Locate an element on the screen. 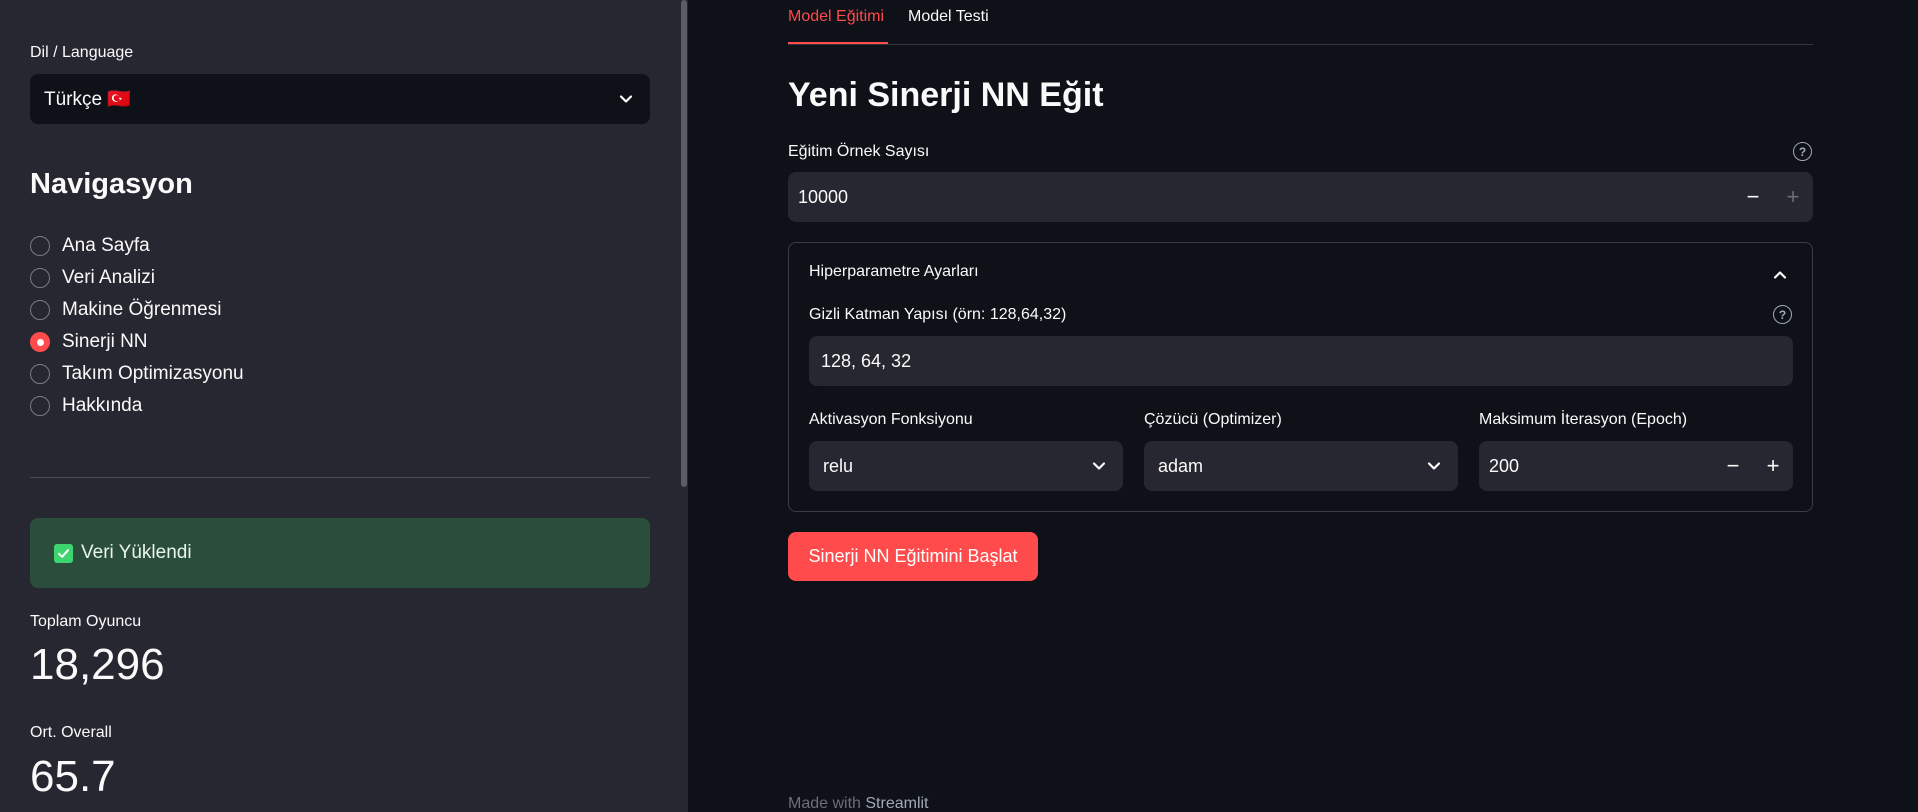 This screenshot has width=1918, height=812. start-training-button: Sinerji NN Eğitimini Başlat is located at coordinates (913, 556).